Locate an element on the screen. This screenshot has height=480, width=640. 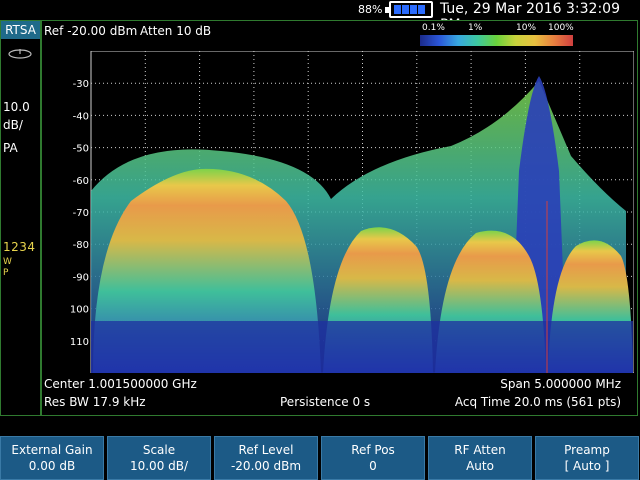
softkey-value: 0.00 dB is located at coordinates (52, 466).